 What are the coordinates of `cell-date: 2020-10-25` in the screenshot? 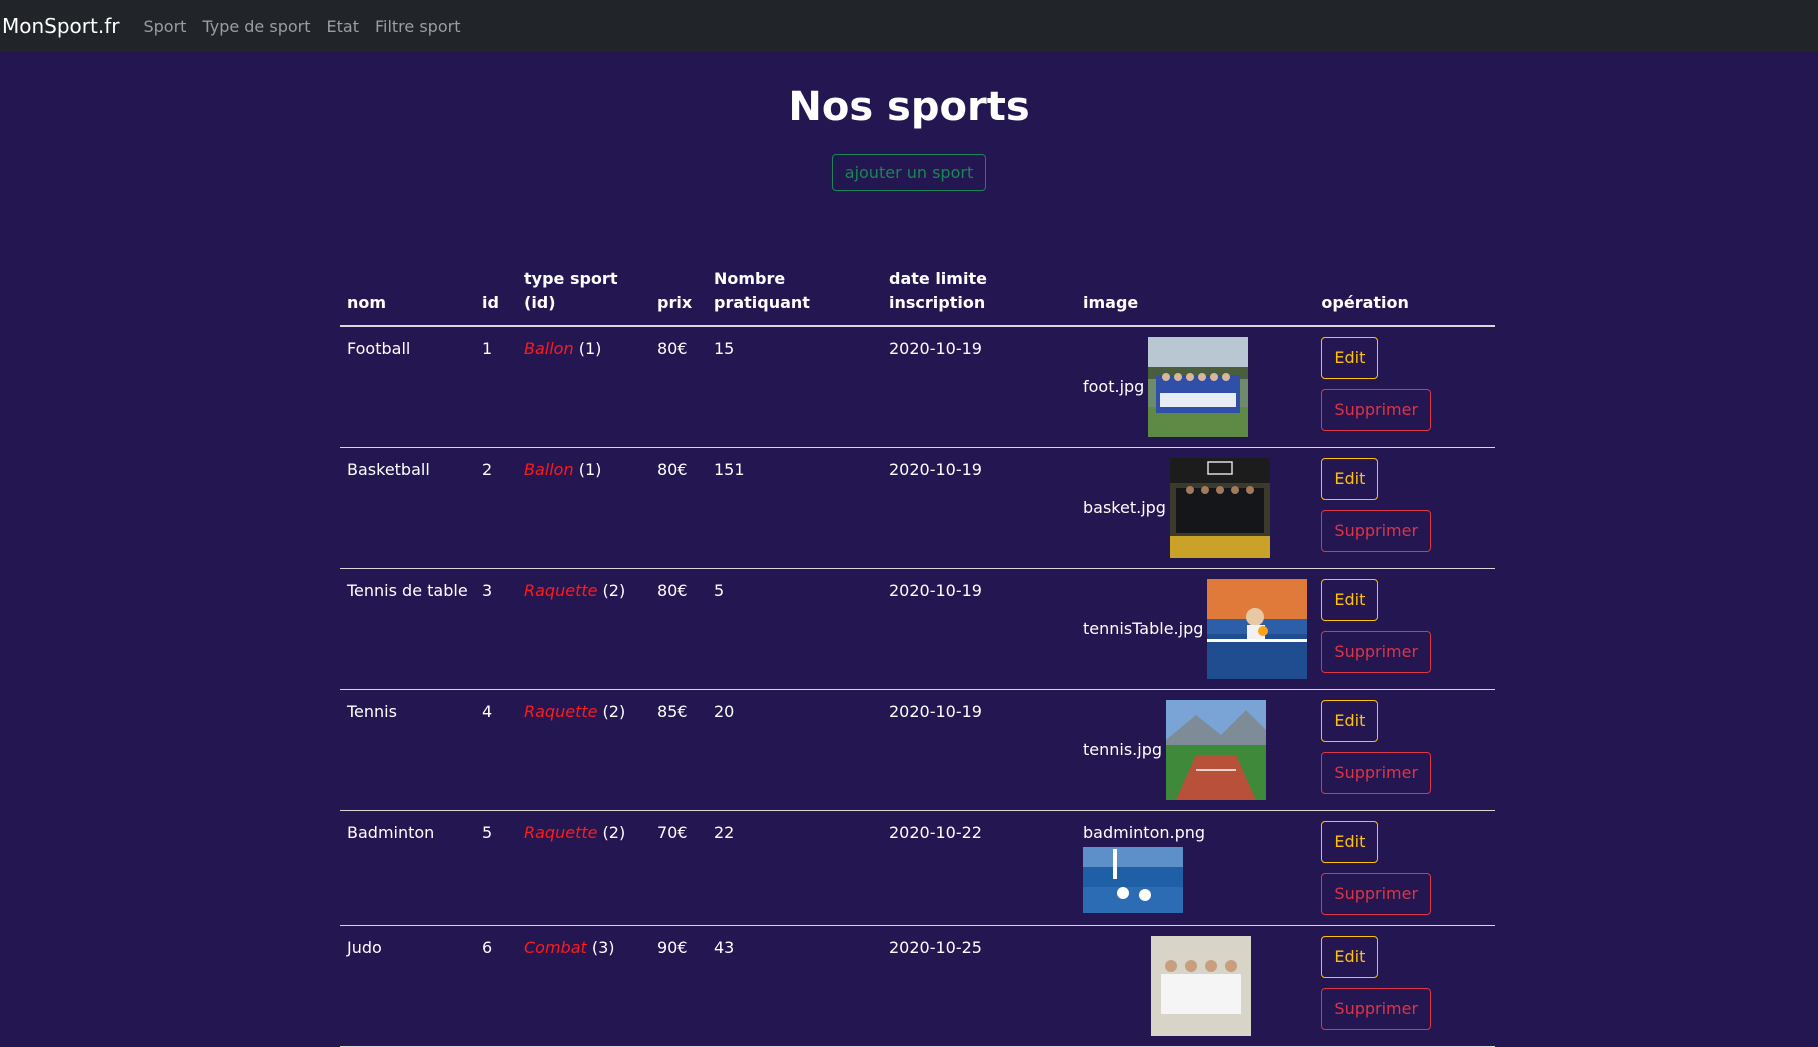 It's located at (935, 947).